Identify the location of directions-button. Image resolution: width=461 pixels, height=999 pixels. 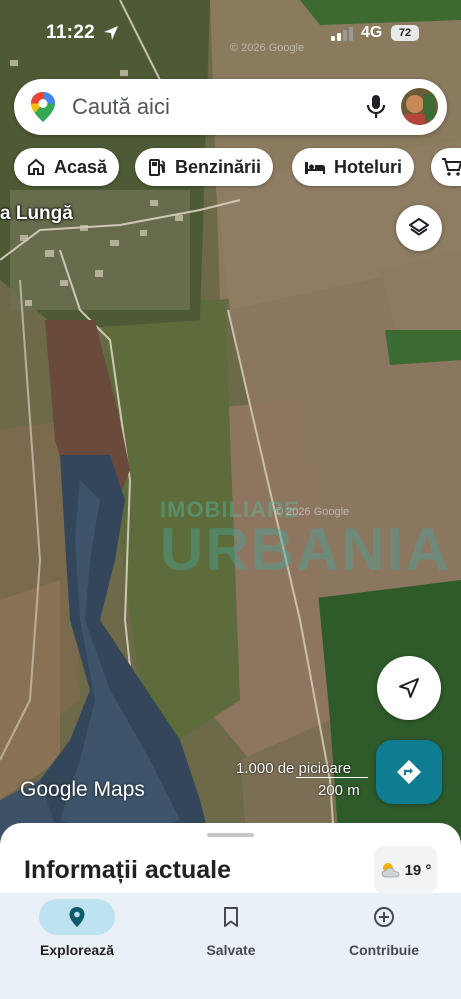
(409, 772).